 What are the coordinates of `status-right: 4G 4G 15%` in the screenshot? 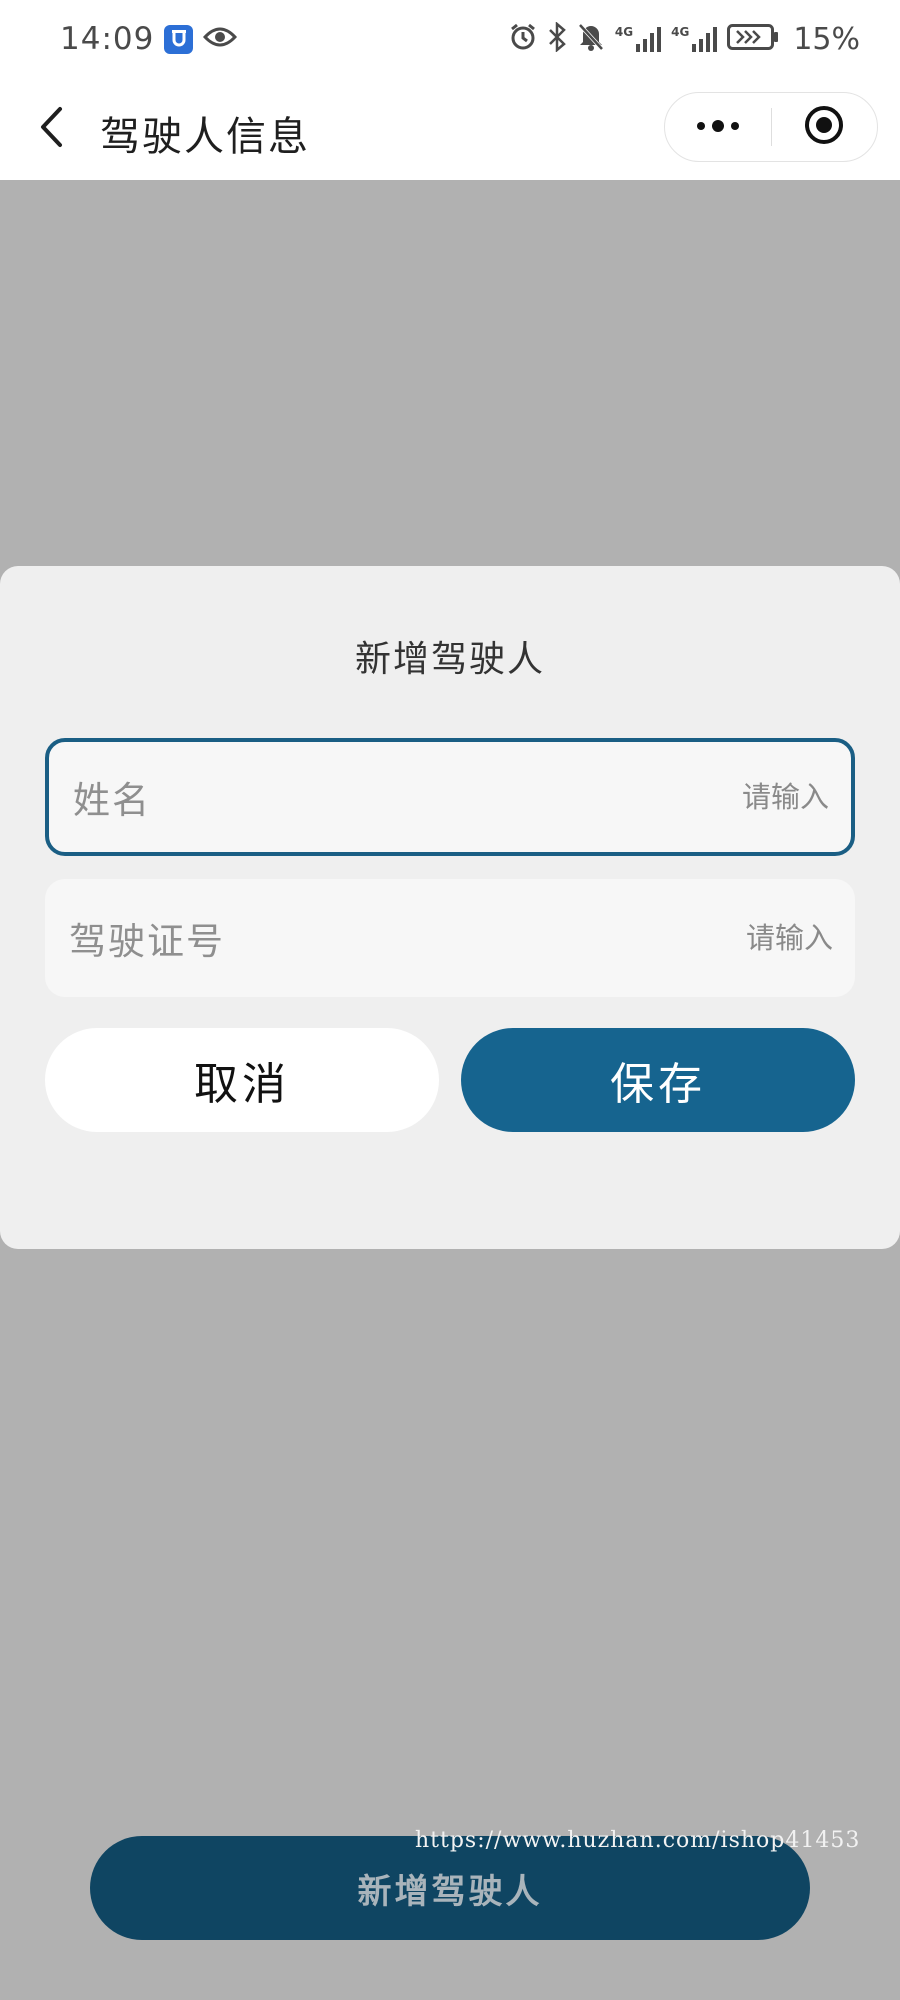 It's located at (684, 39).